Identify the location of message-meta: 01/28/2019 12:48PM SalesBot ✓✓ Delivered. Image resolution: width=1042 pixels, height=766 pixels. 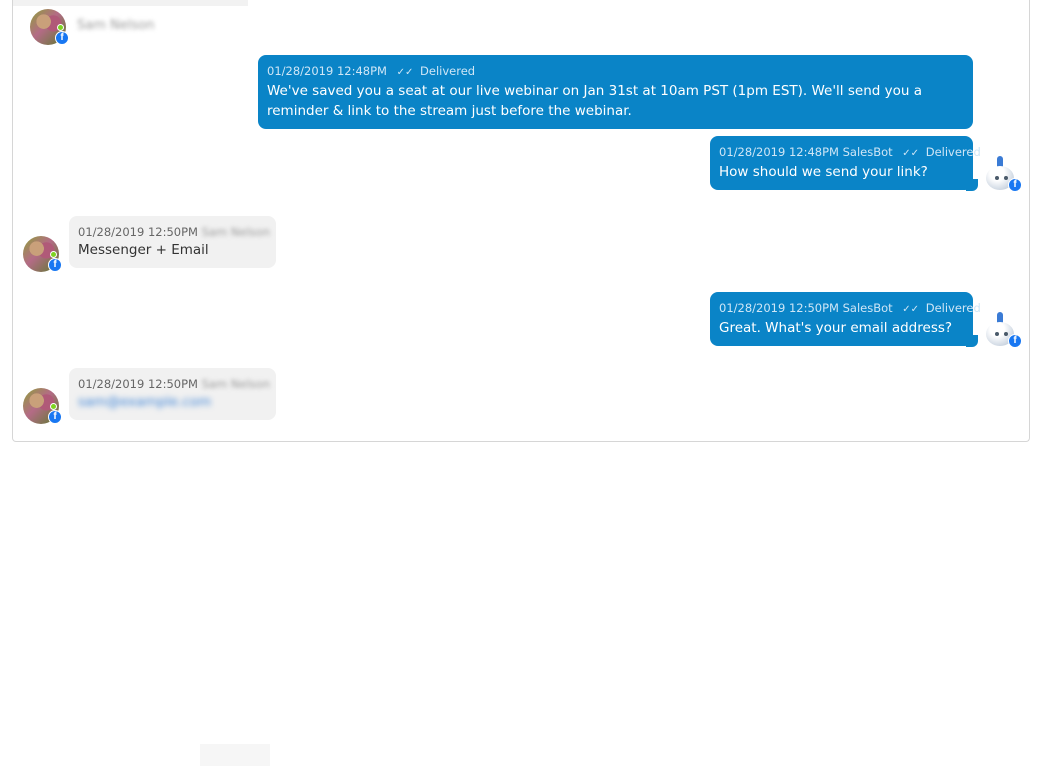
(850, 153).